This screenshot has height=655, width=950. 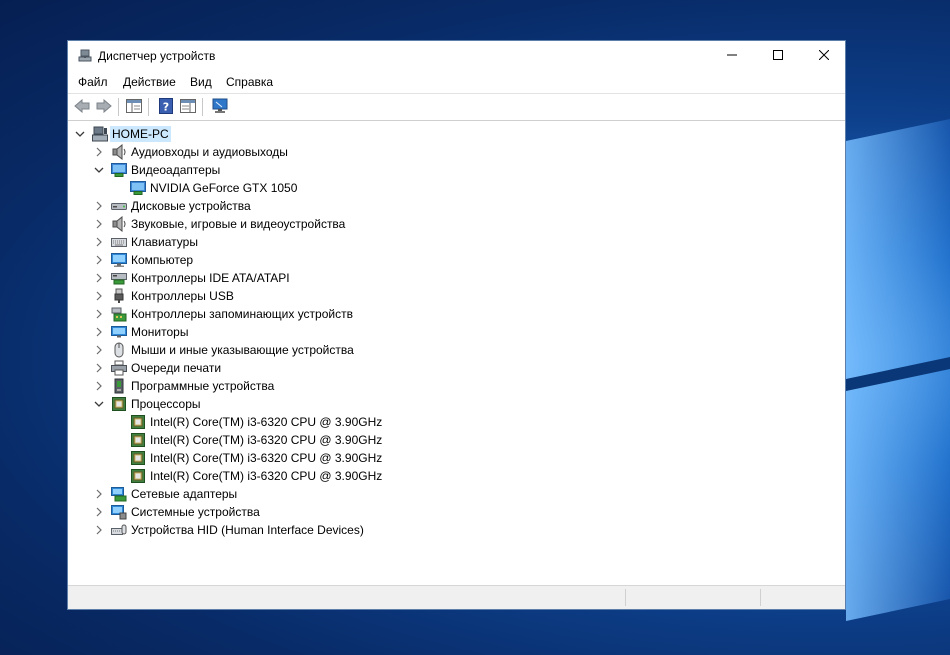 What do you see at coordinates (164, 242) in the screenshot?
I see `tree-item-label: Клавиатуры` at bounding box center [164, 242].